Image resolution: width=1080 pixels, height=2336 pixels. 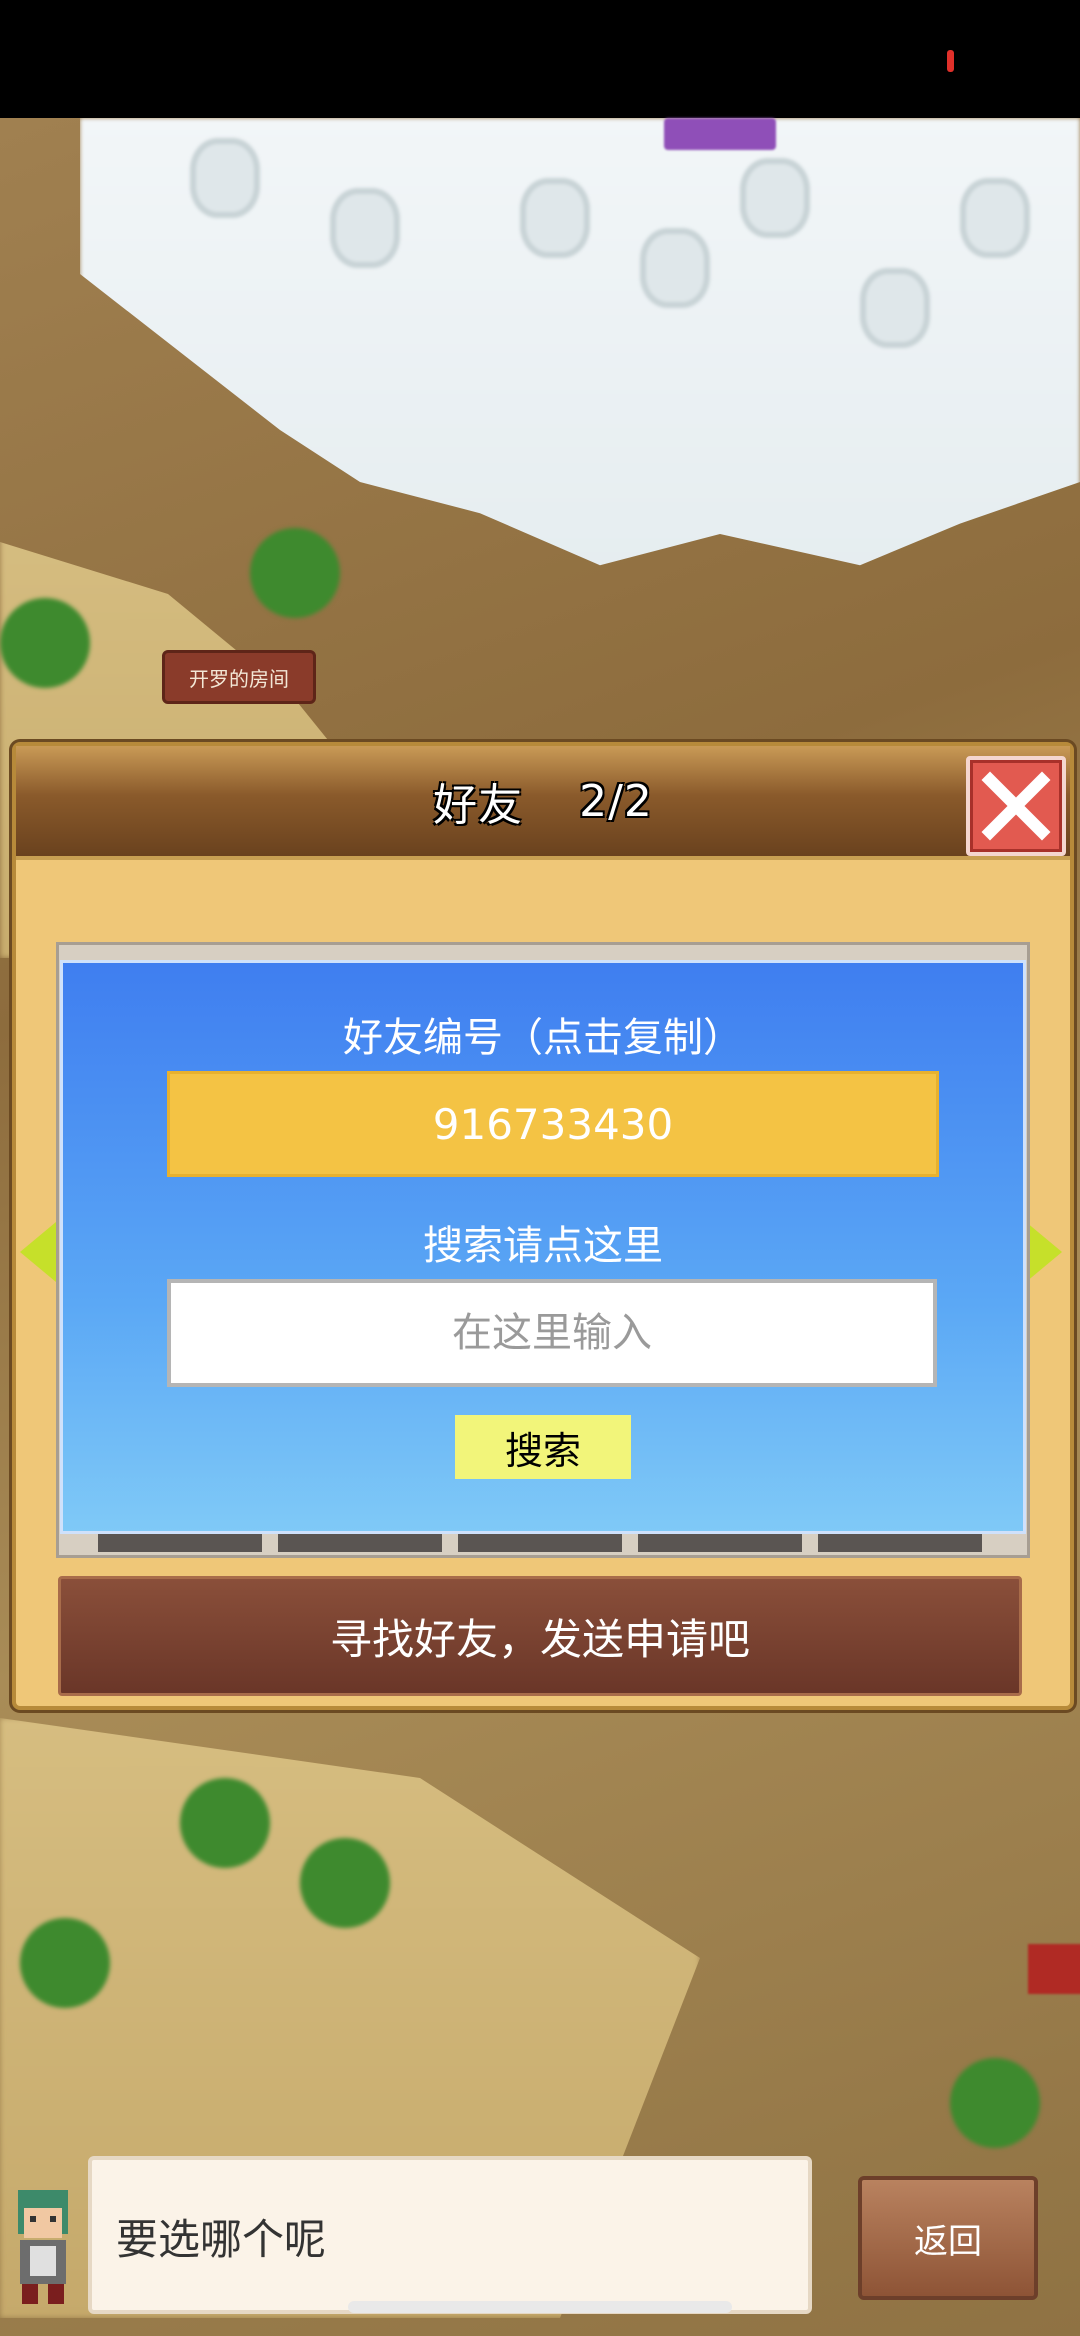 What do you see at coordinates (221, 2239) in the screenshot?
I see `message-text: 要选哪个呢` at bounding box center [221, 2239].